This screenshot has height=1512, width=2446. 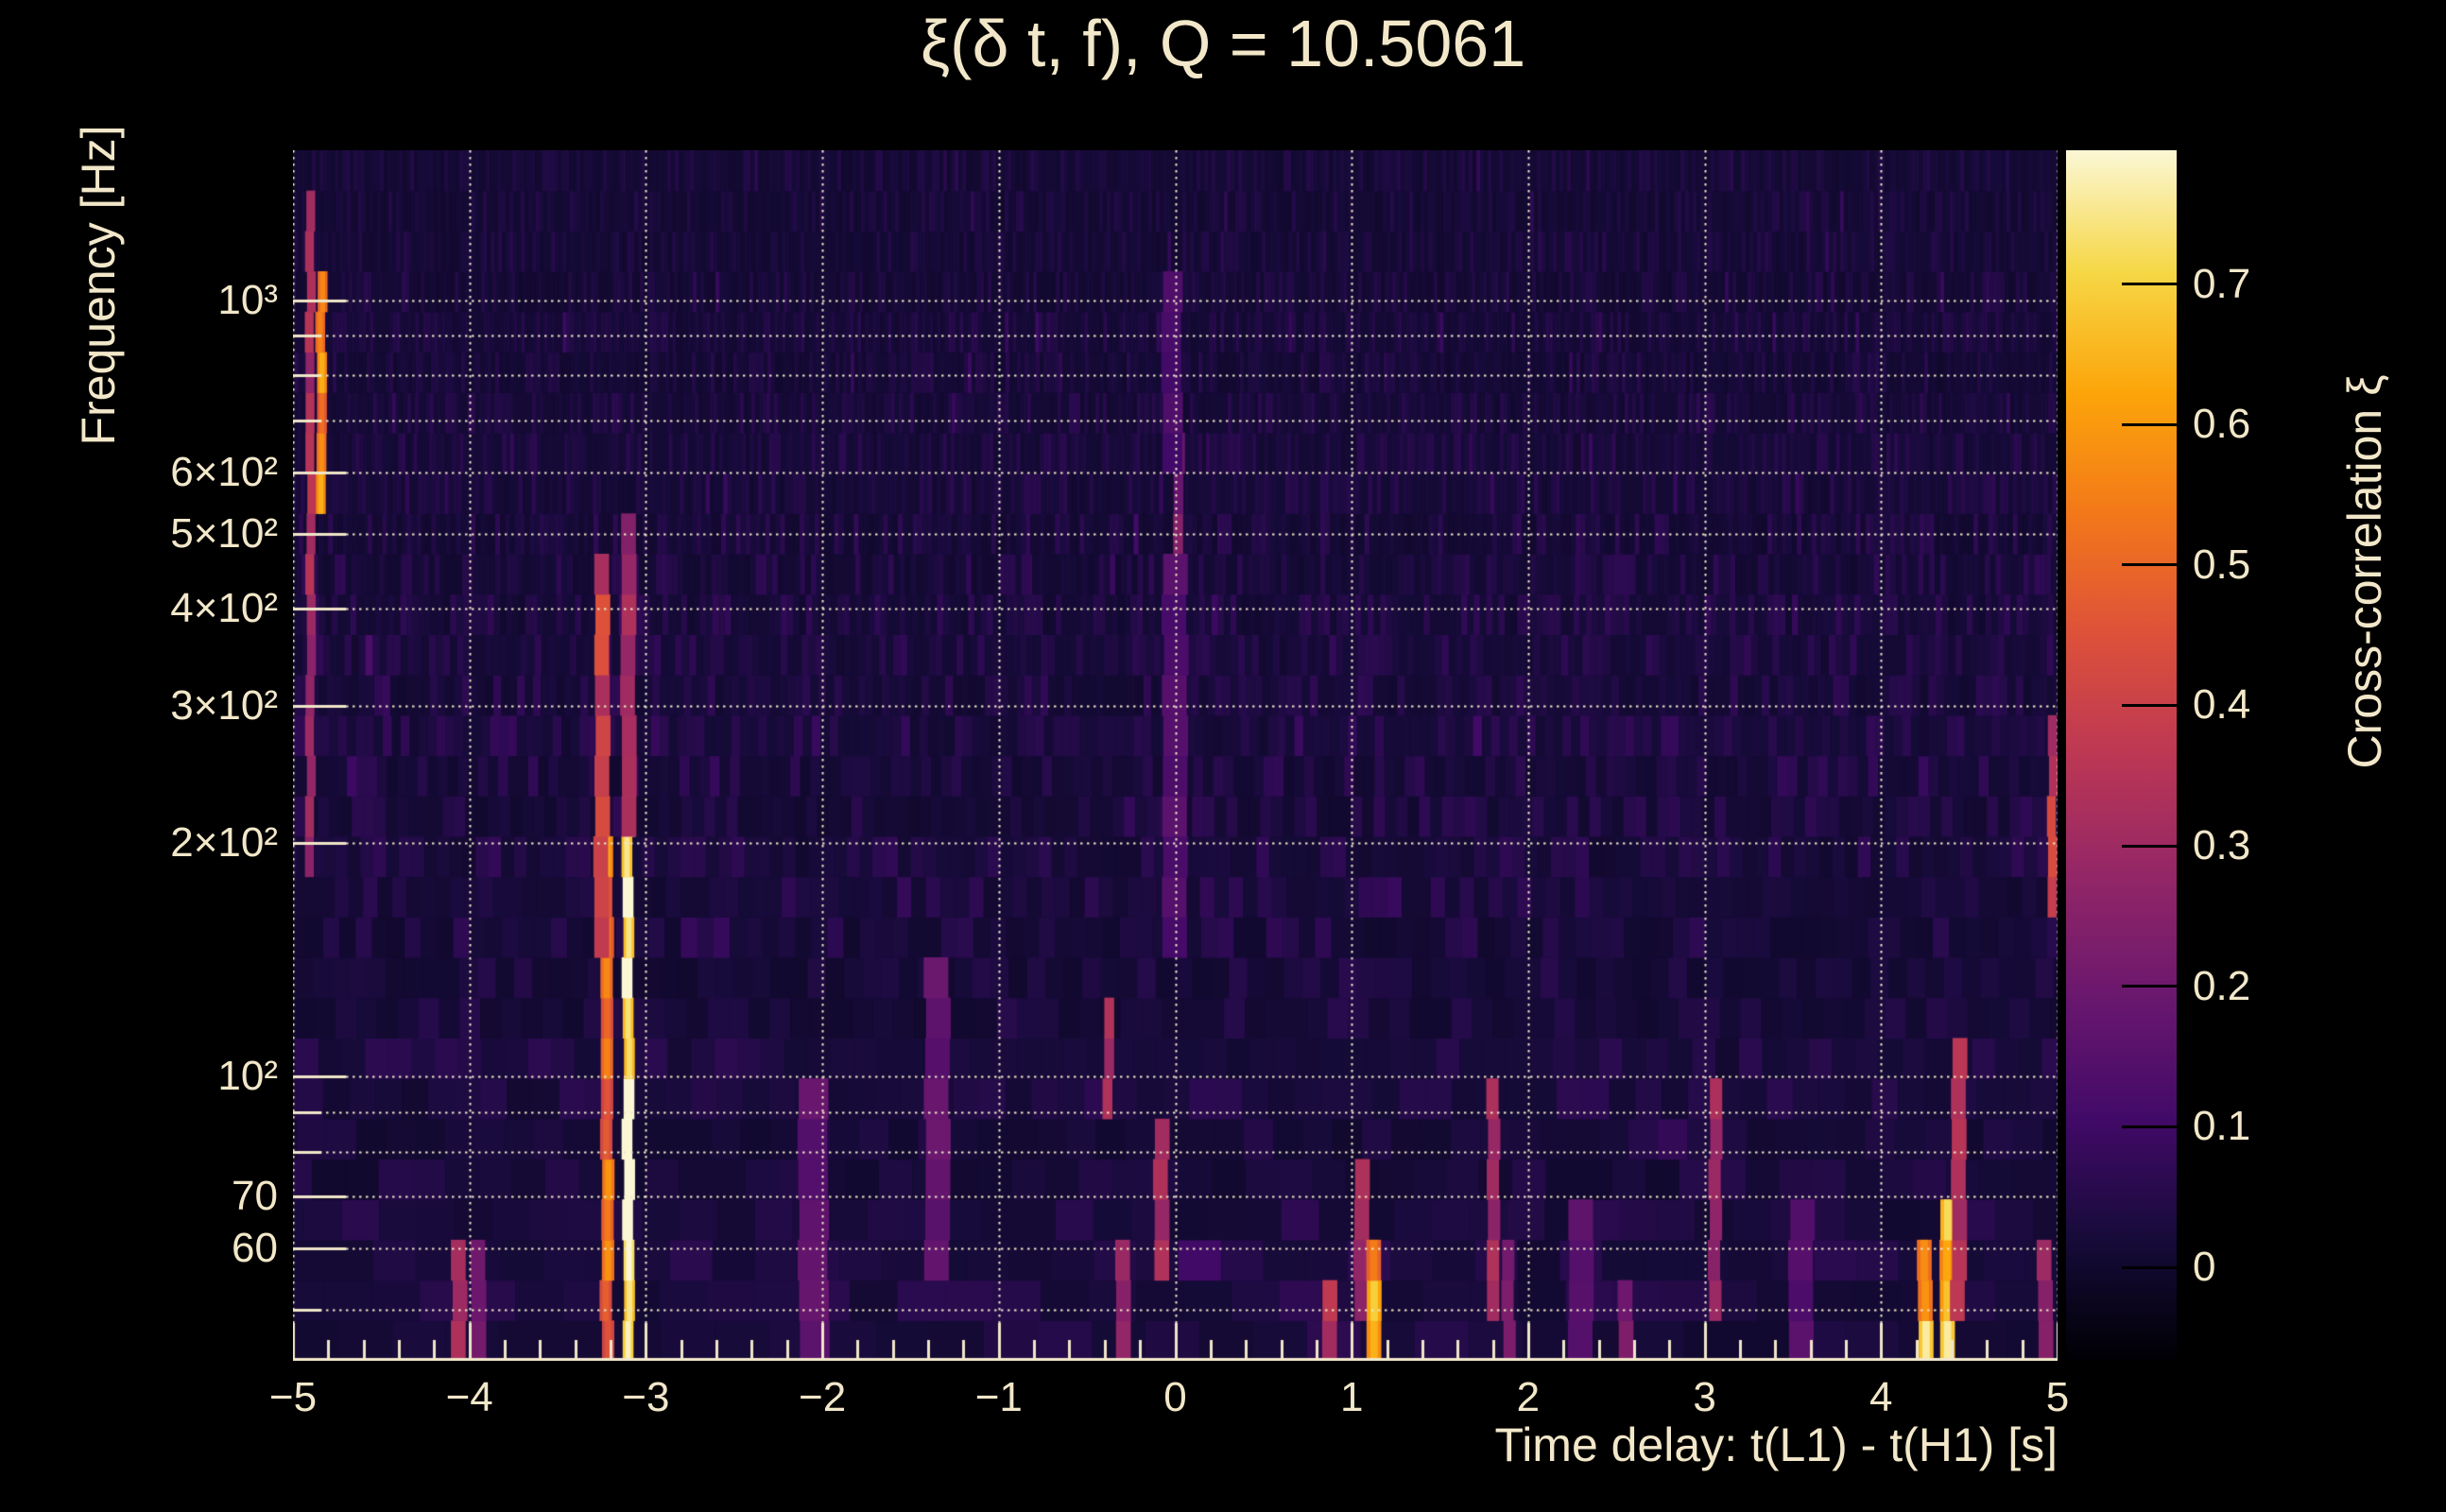 I want to click on colorbar-tick-label: 0.6, so click(x=2222, y=424).